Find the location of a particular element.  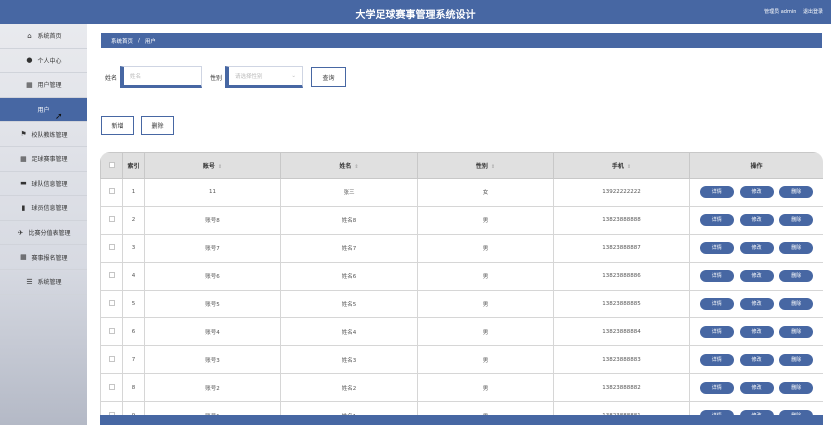

batch-delete-button: 删除 is located at coordinates (157, 125).